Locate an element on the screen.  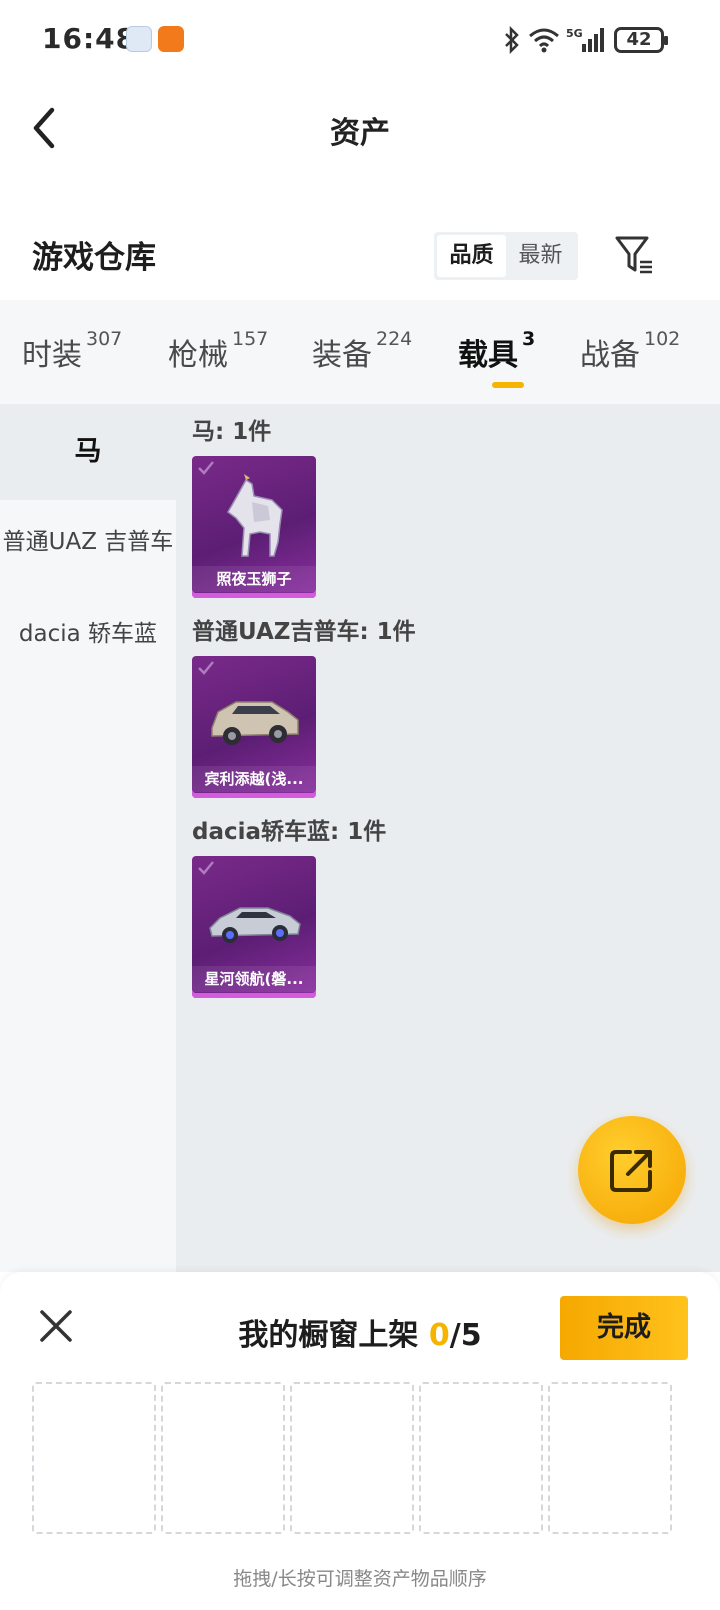
horse-icon is located at coordinates (255, 515).